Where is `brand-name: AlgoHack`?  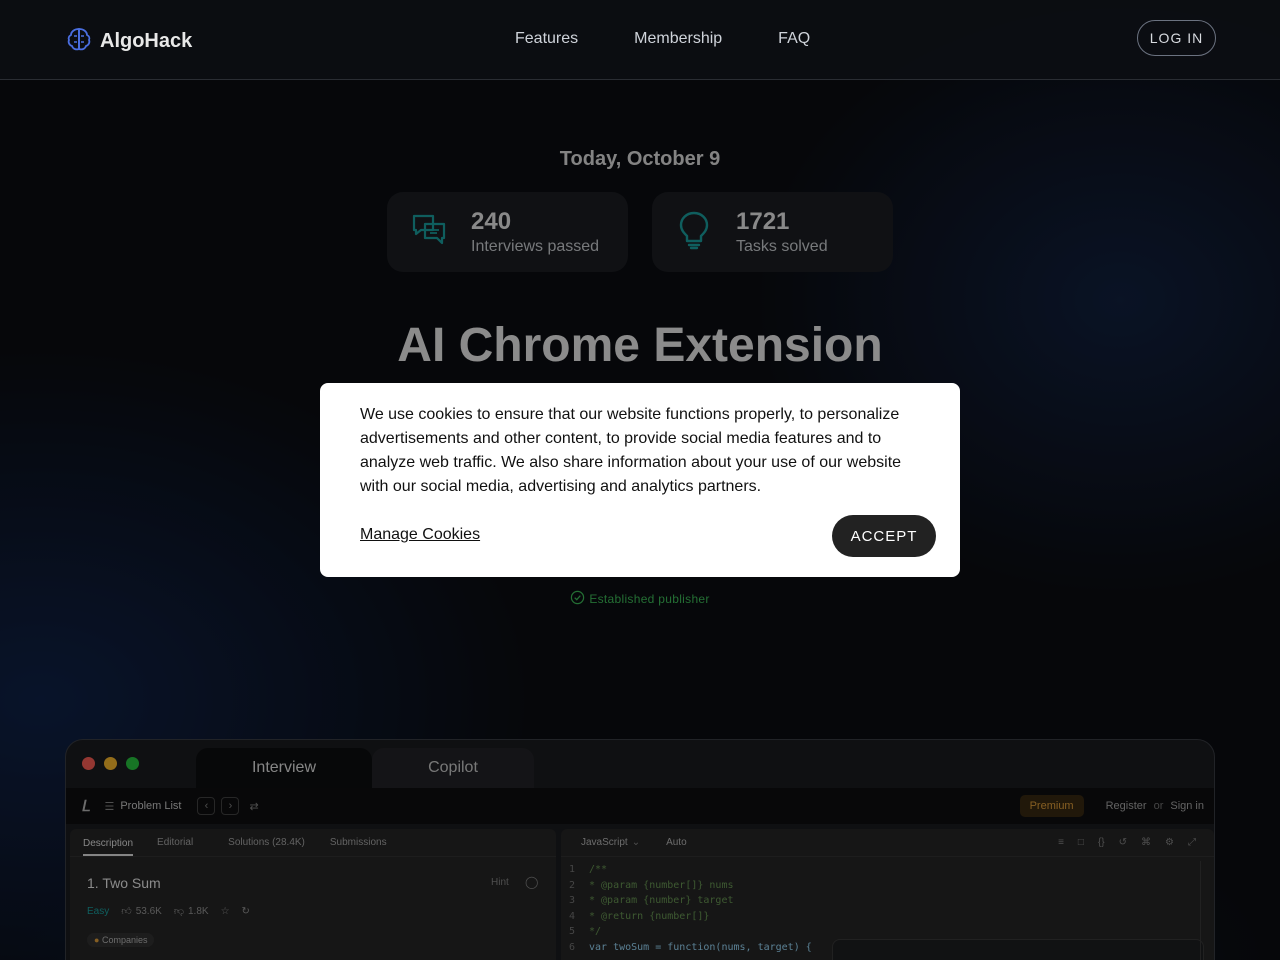 brand-name: AlgoHack is located at coordinates (146, 41).